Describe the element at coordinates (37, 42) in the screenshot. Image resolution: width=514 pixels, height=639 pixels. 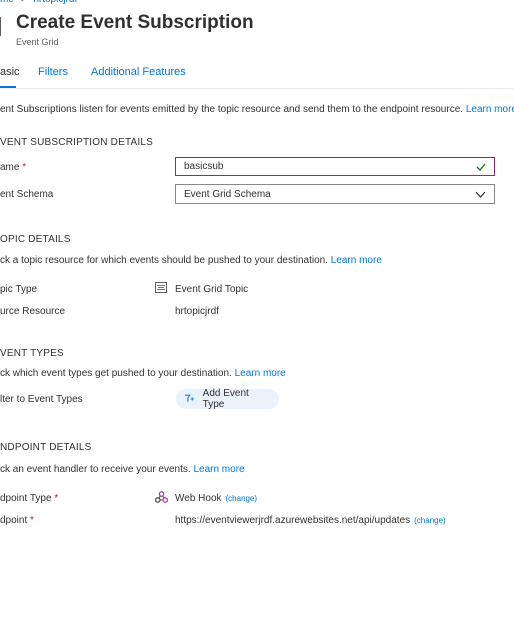
I see `page-subtitle: Event Grid` at that location.